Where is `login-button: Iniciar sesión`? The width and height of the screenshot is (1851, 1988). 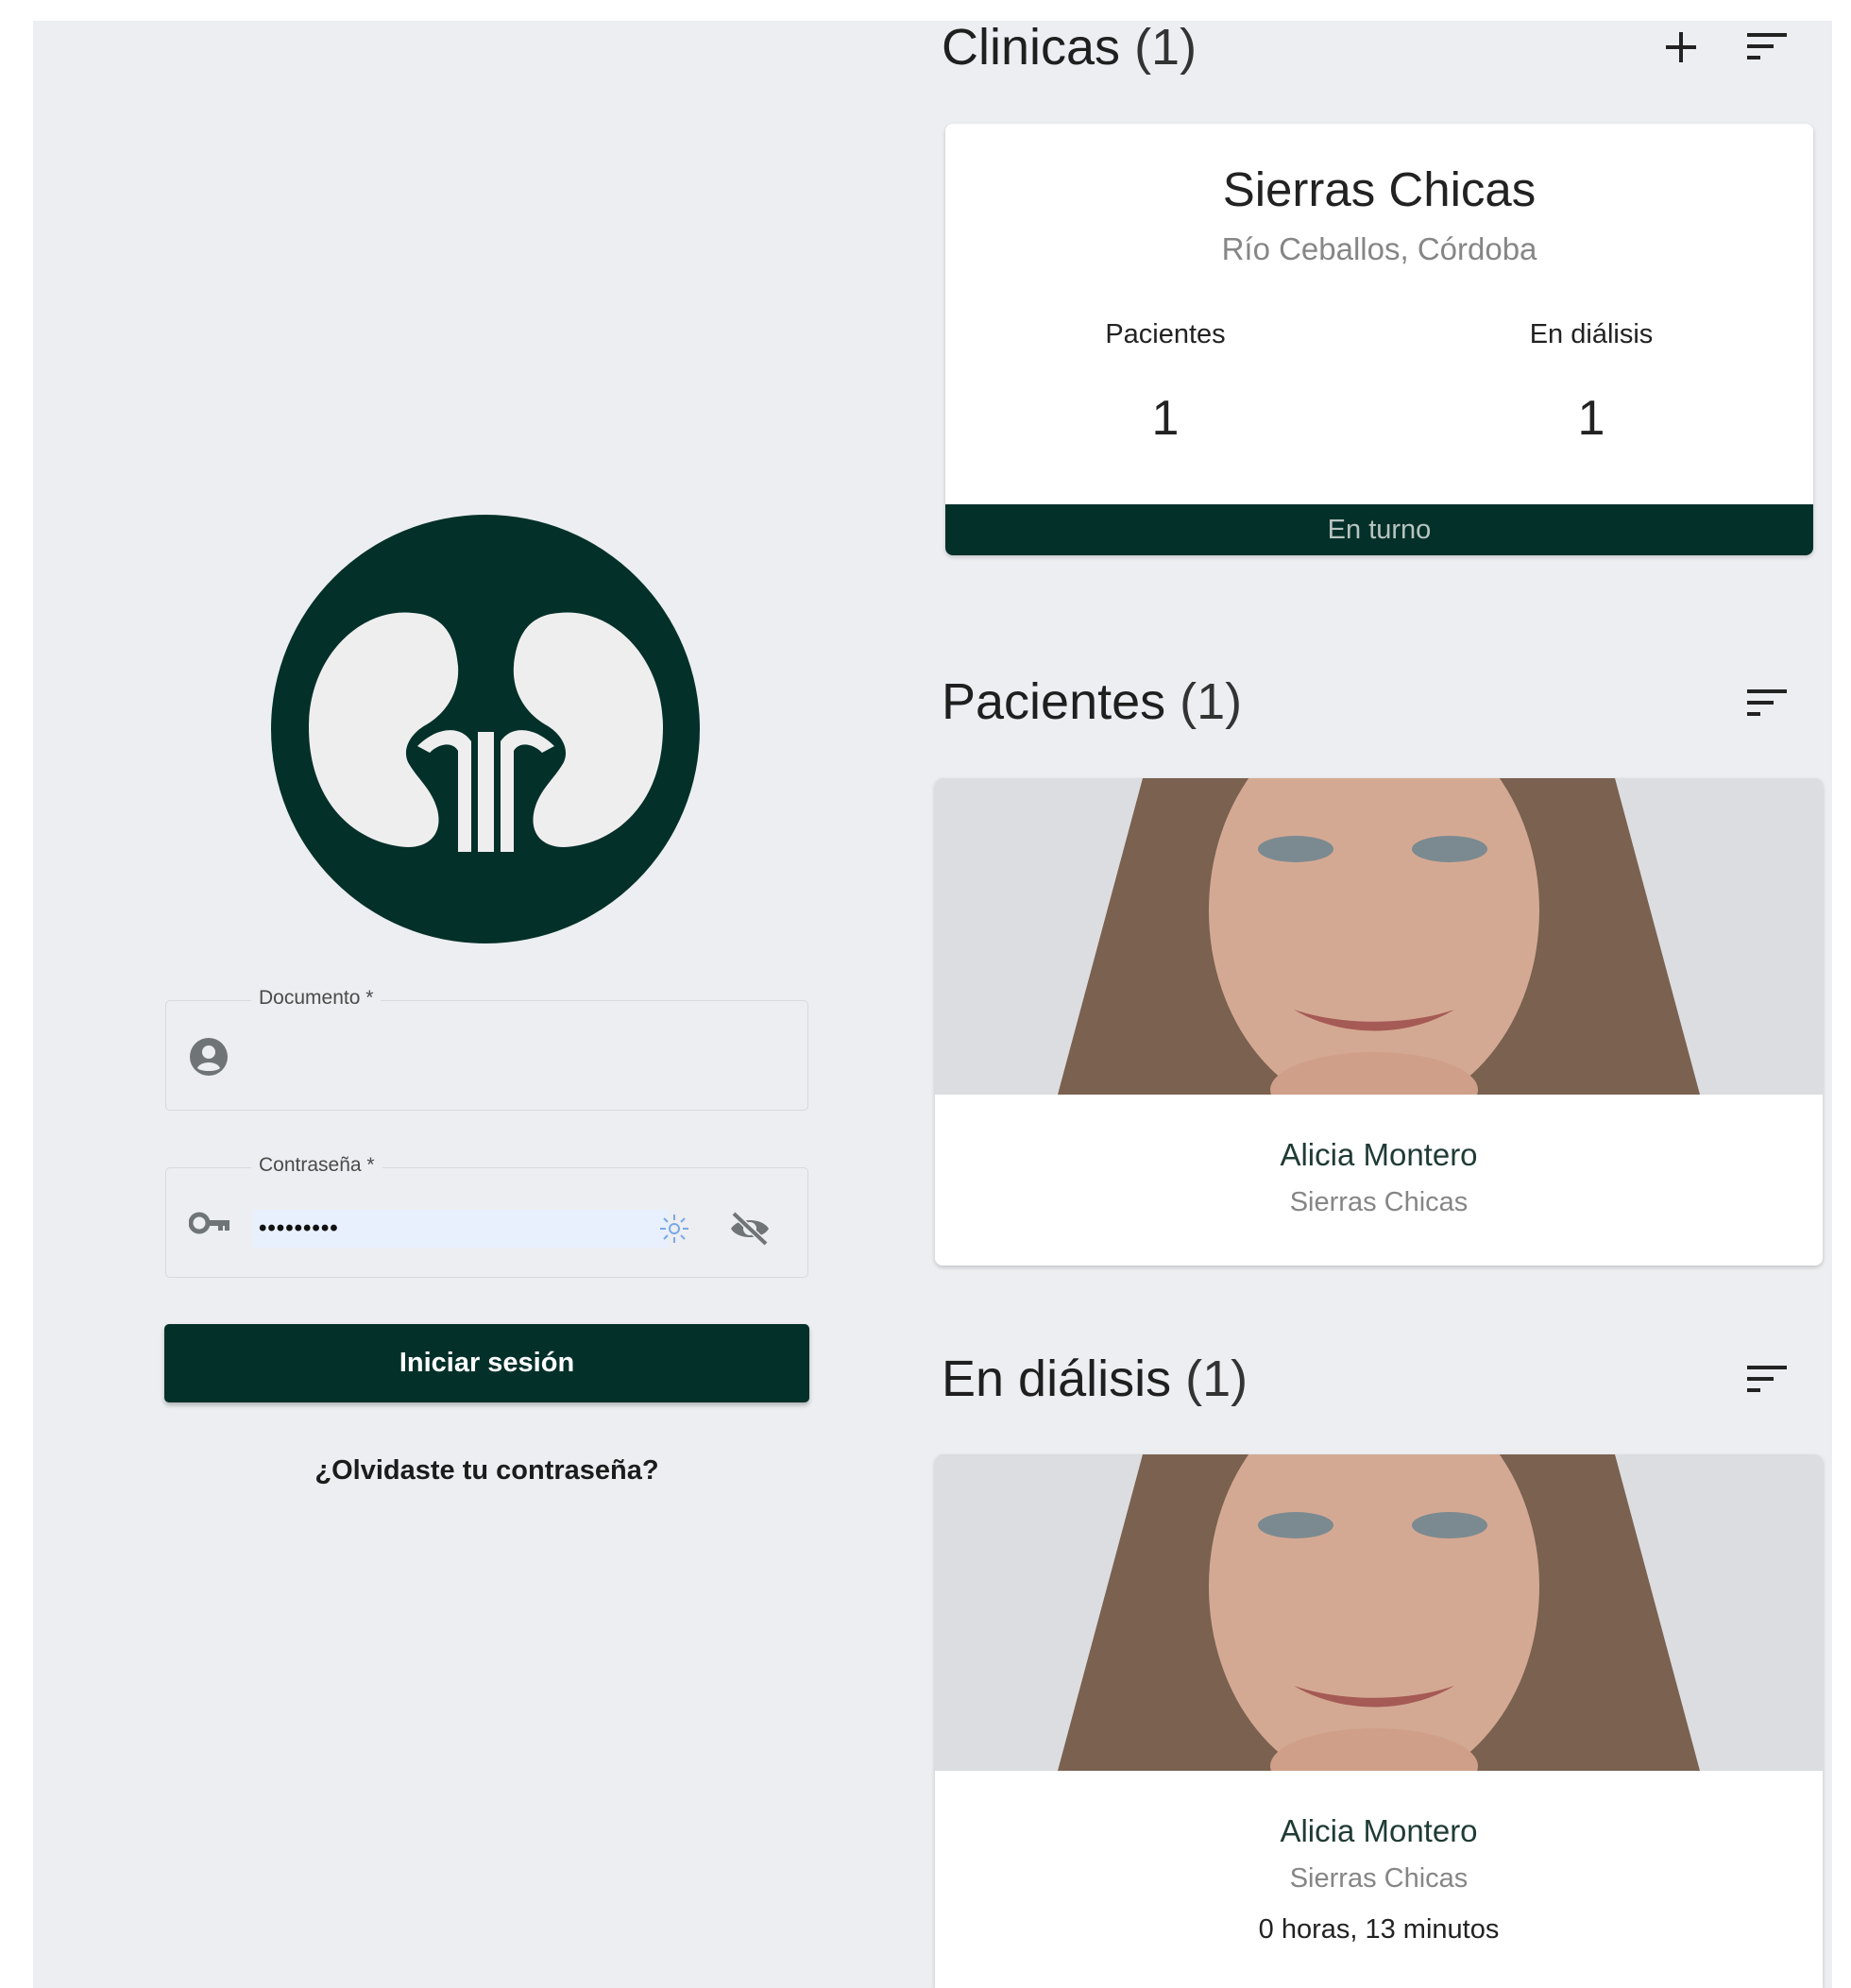 login-button: Iniciar sesión is located at coordinates (487, 1363).